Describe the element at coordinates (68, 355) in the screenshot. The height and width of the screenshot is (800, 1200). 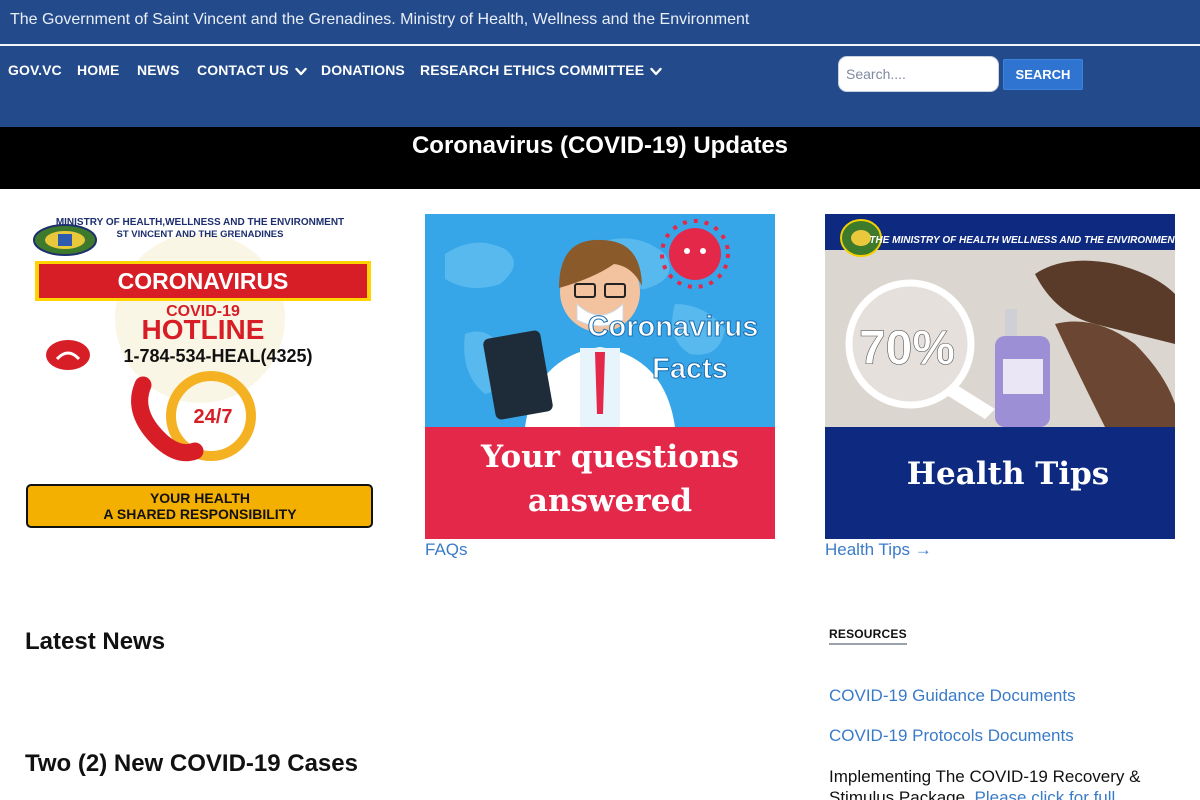
I see `phone-icon` at that location.